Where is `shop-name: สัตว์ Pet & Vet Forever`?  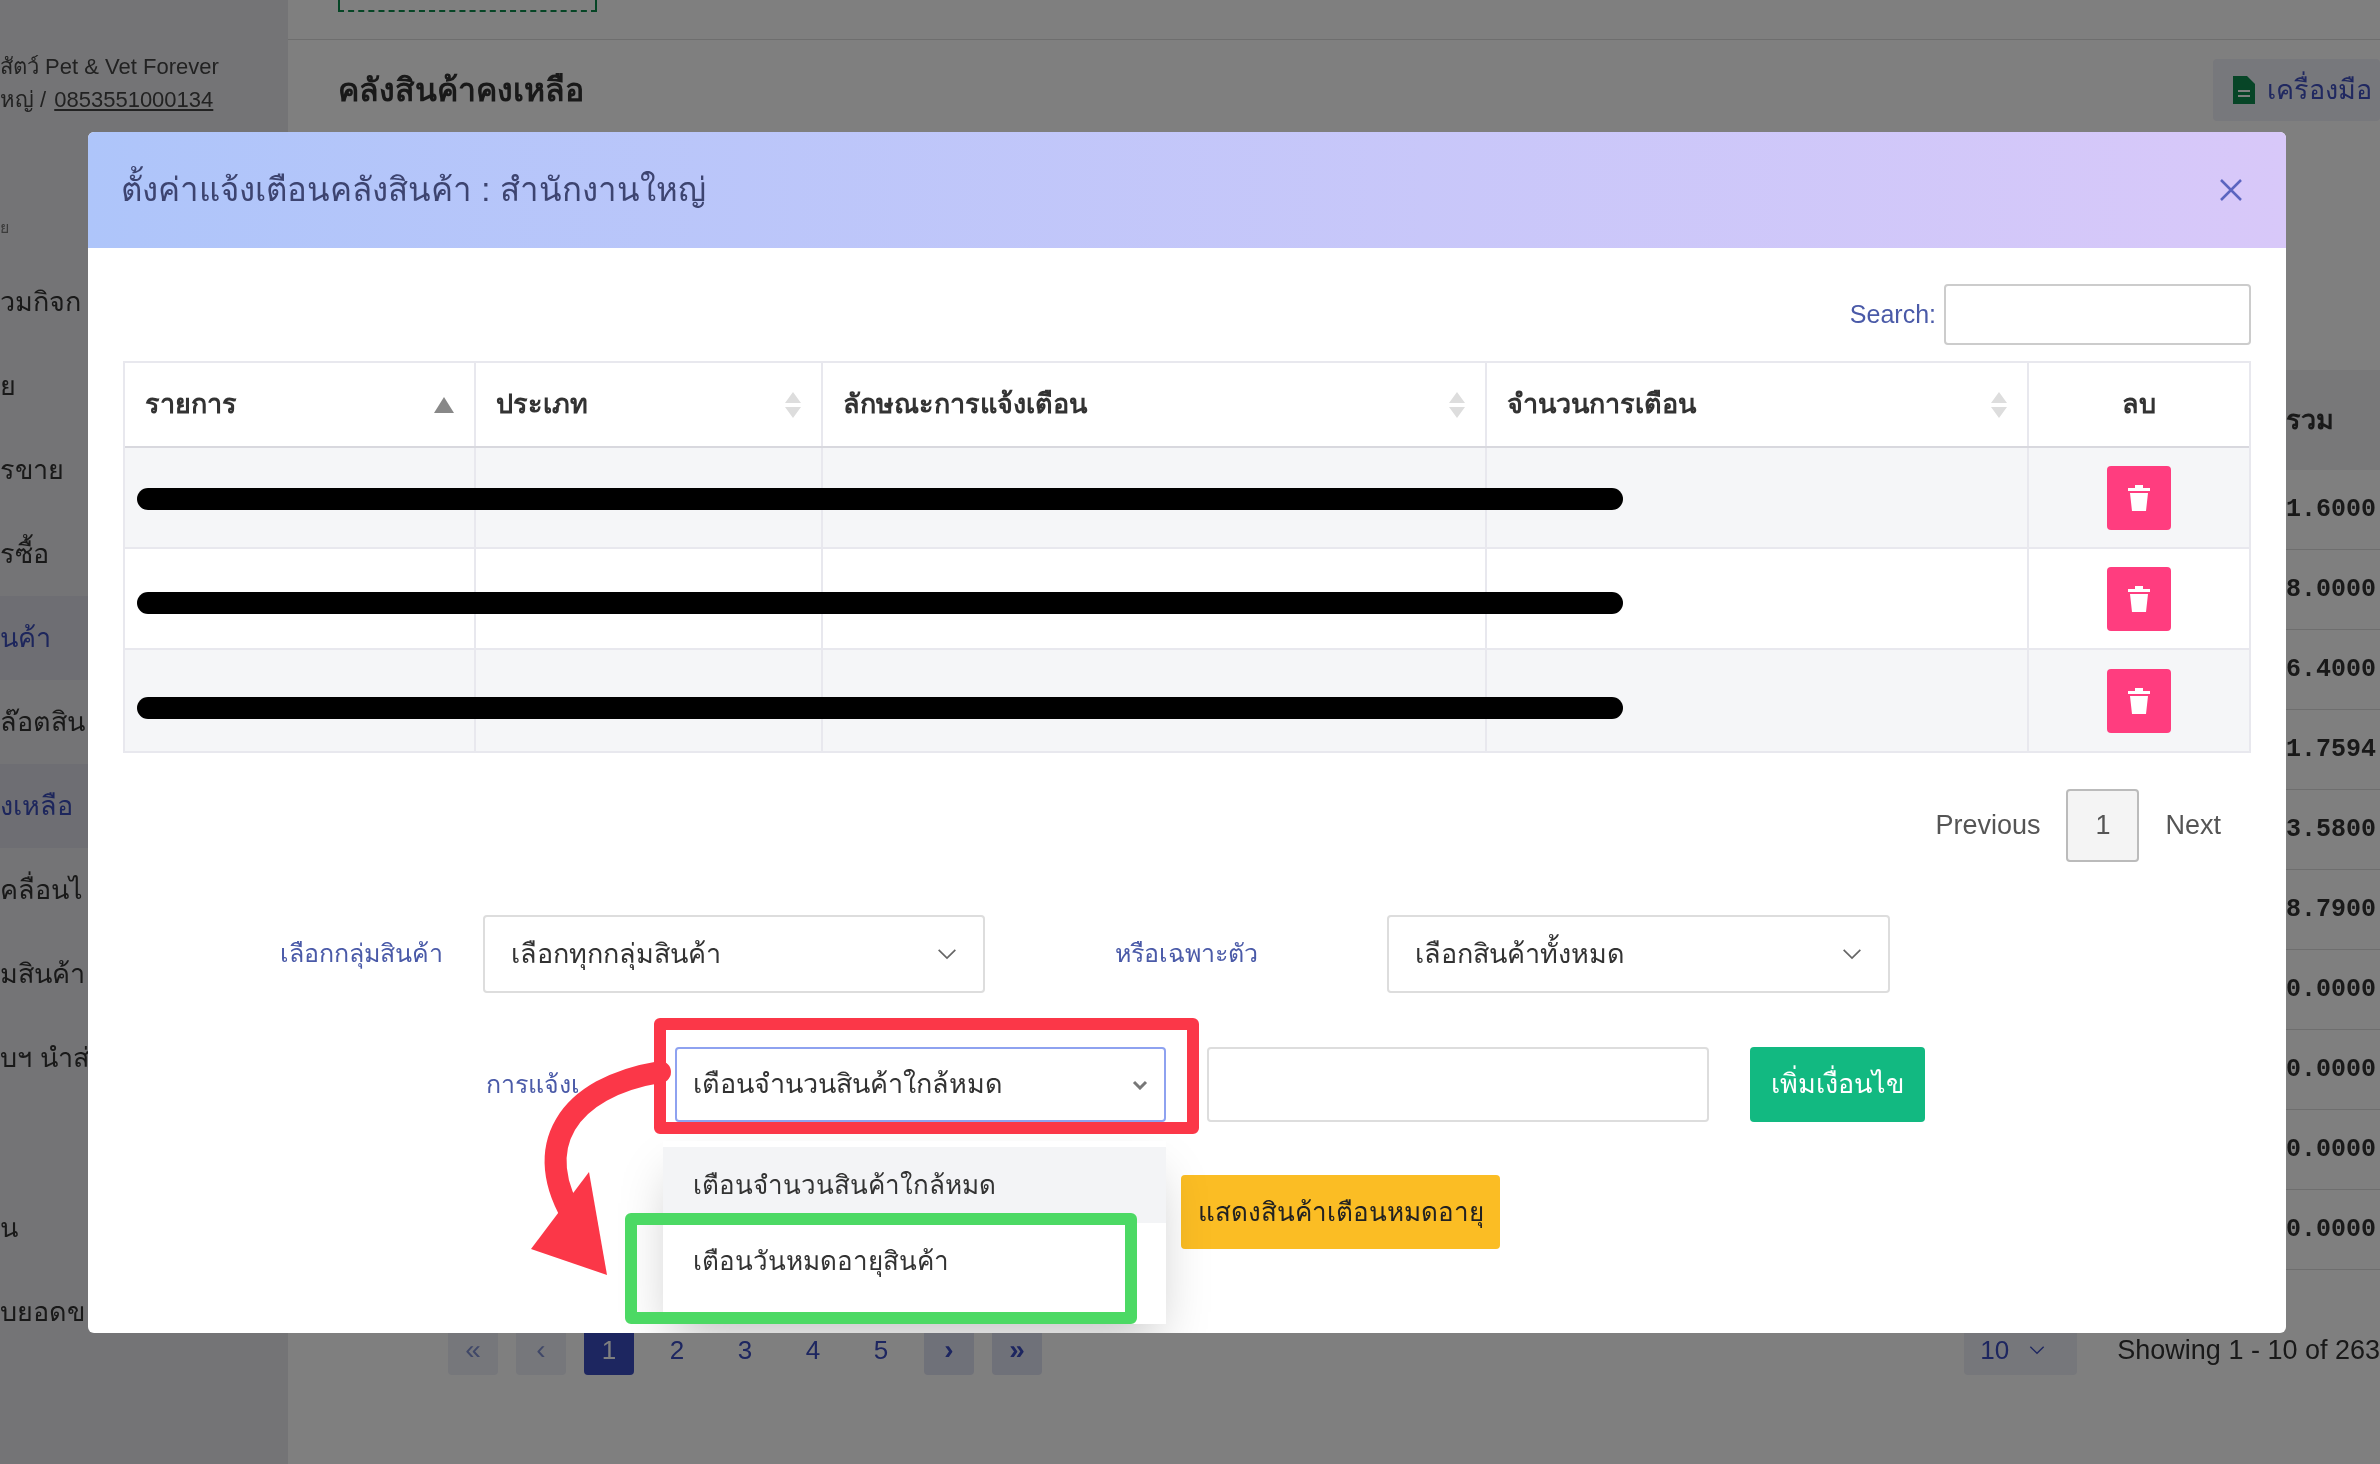
shop-name: สัตว์ Pet & Vet Forever is located at coordinates (110, 67).